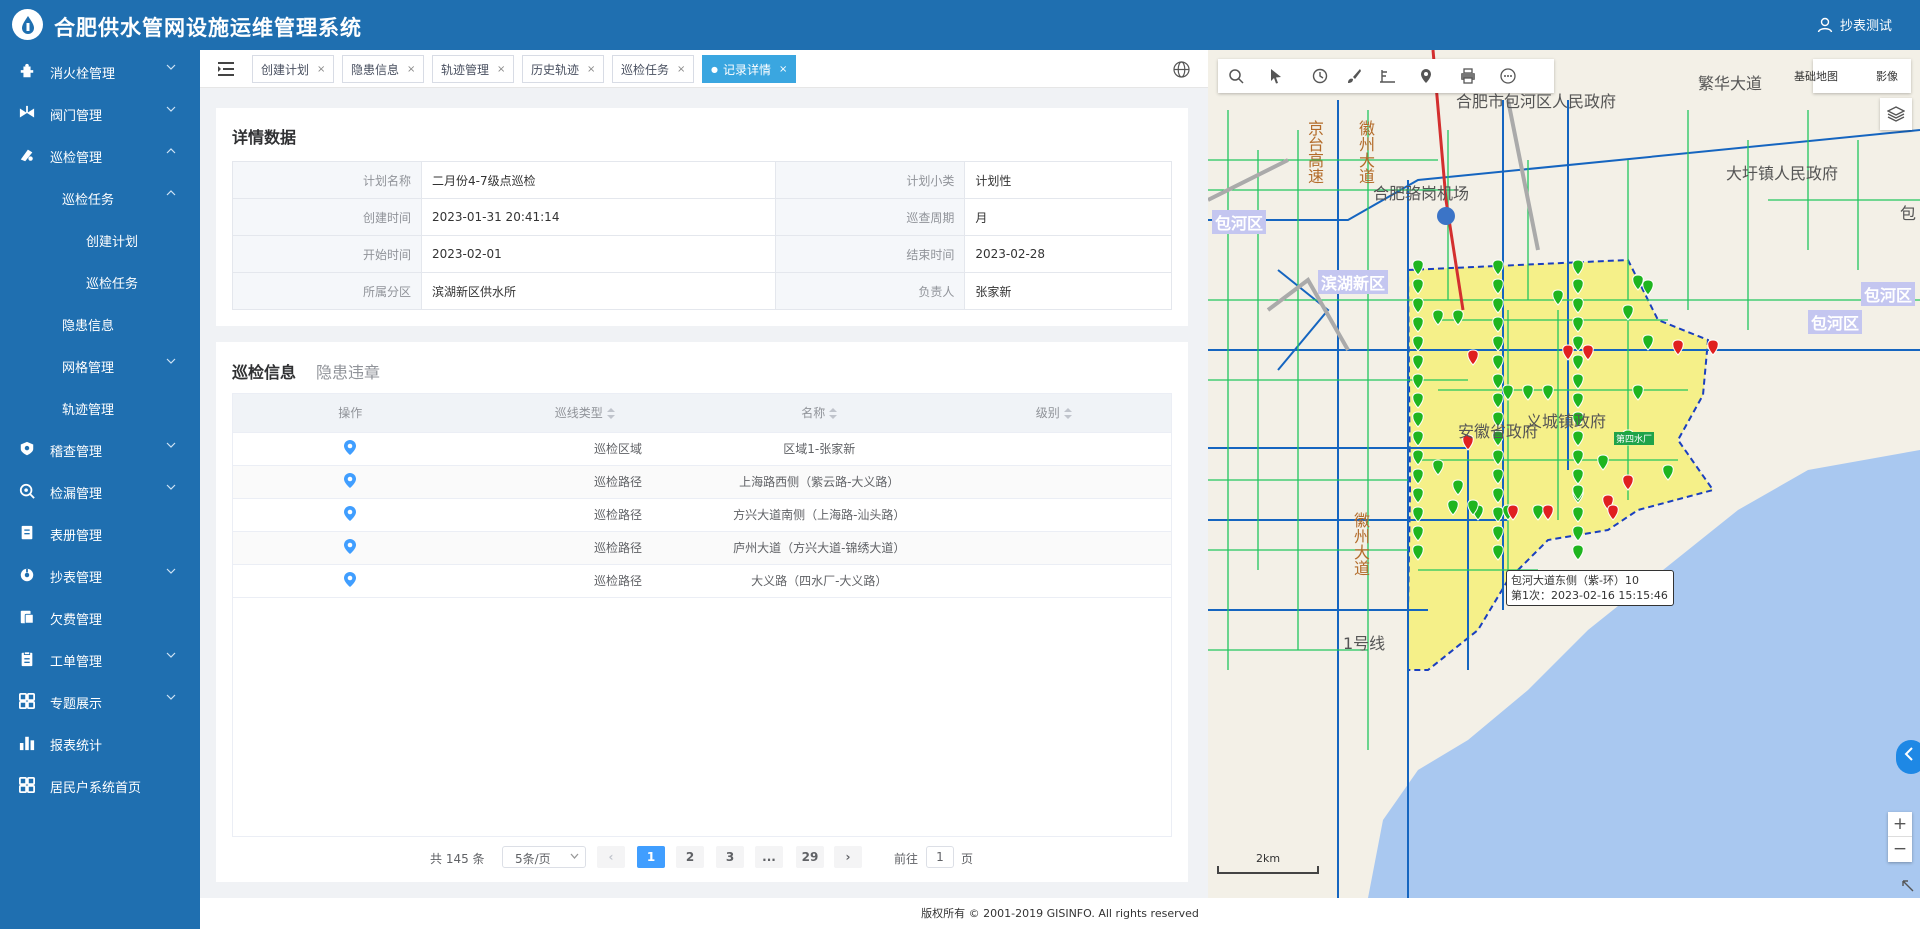 The width and height of the screenshot is (1920, 929). Describe the element at coordinates (1354, 76) in the screenshot. I see `clear-tool-button` at that location.